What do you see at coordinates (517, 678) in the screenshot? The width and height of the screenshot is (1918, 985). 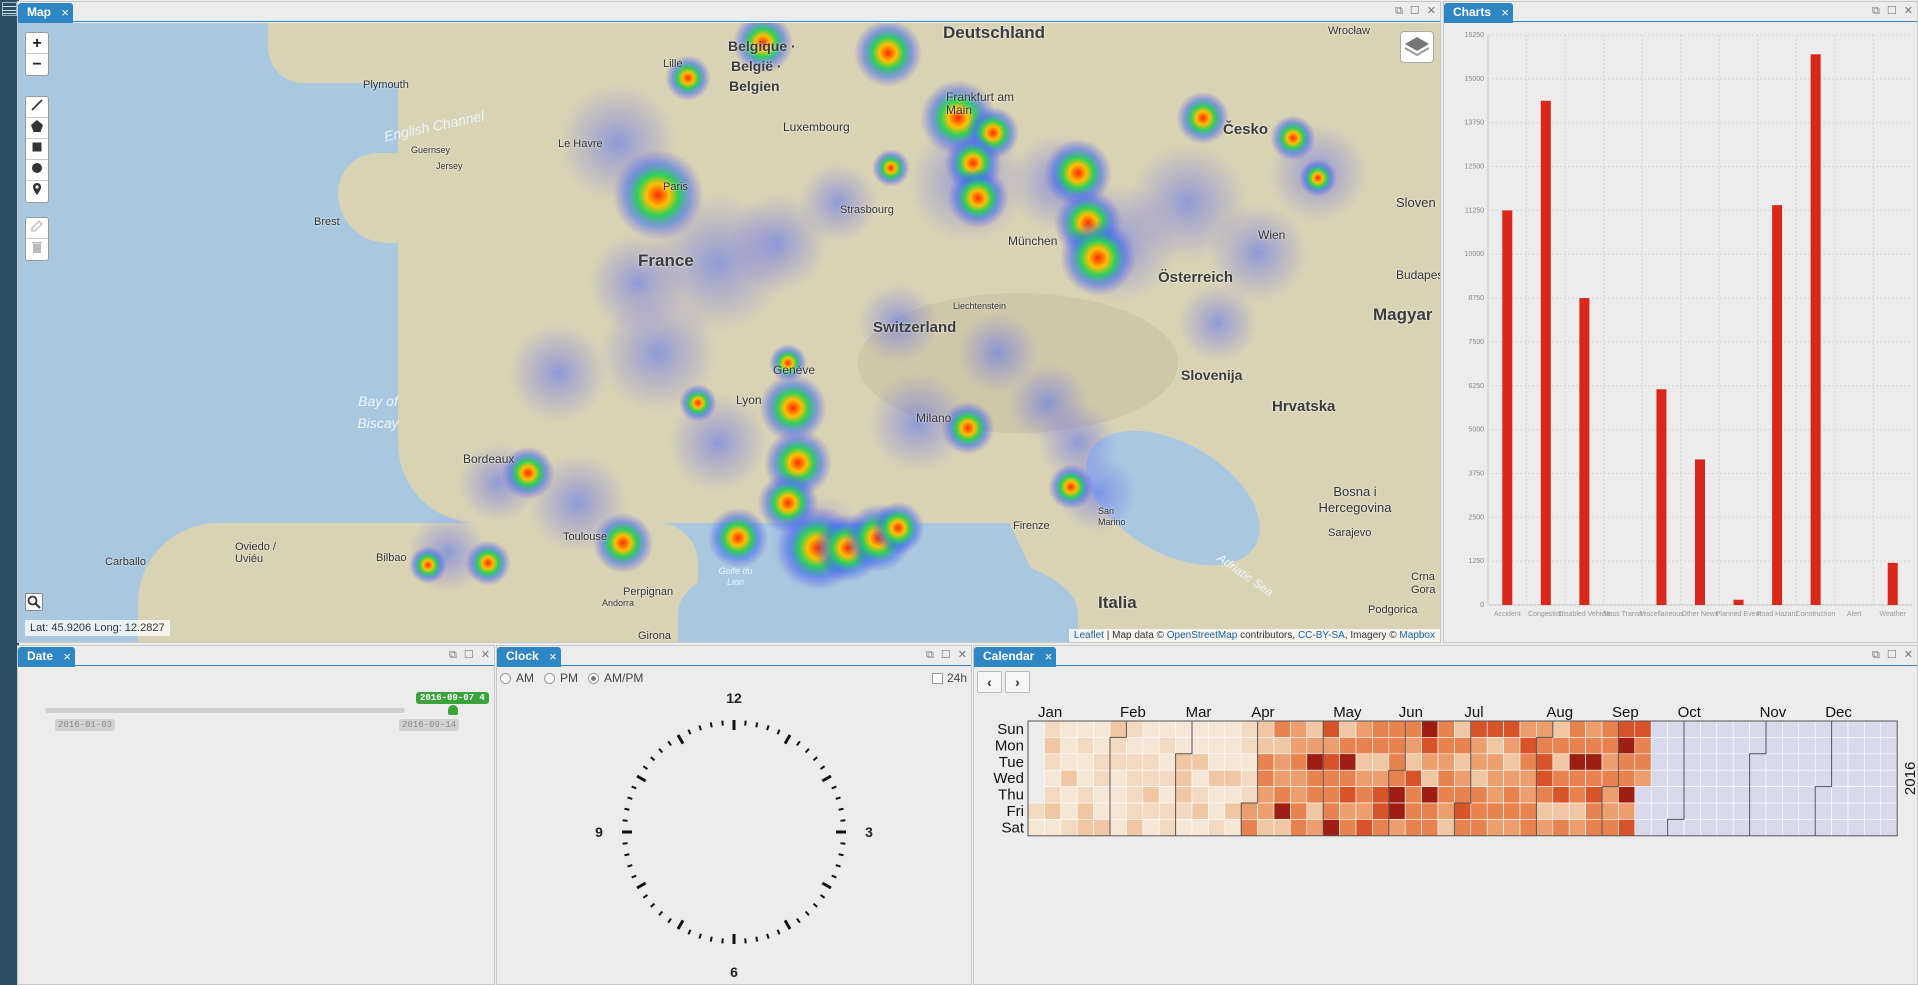 I see `am-radio: AM` at bounding box center [517, 678].